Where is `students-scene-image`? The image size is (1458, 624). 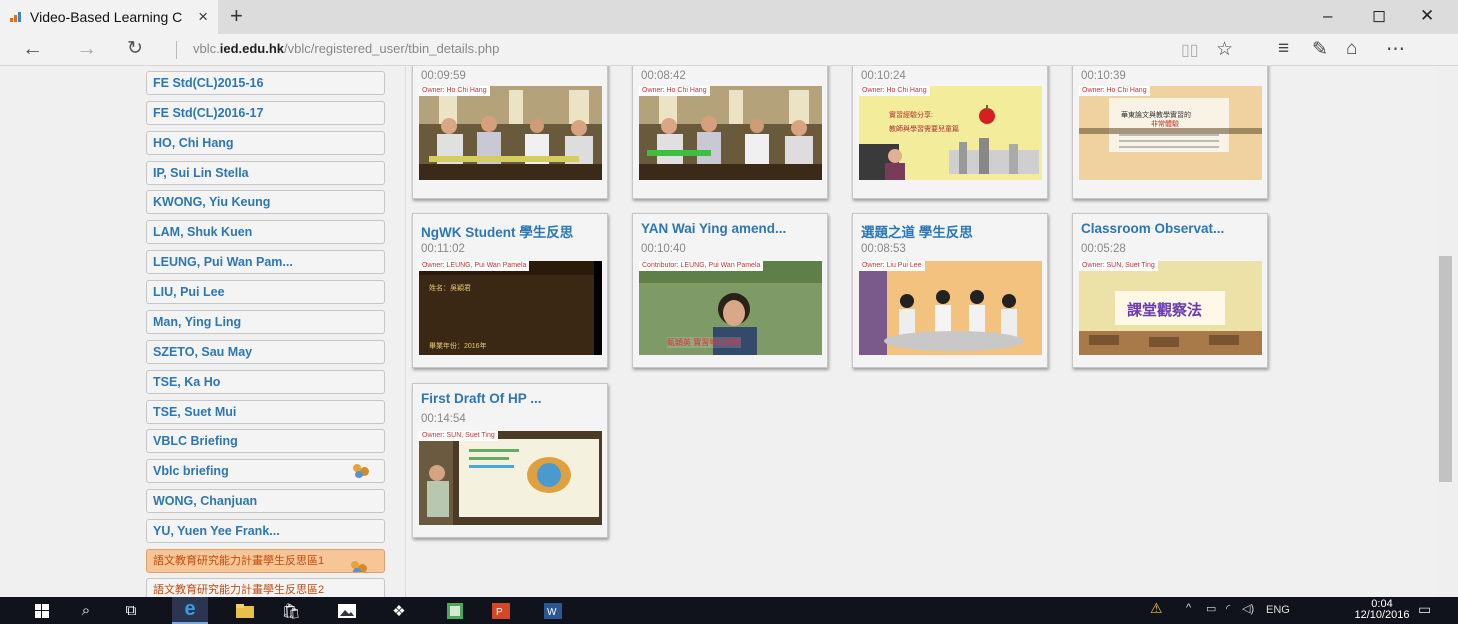
students-scene-image is located at coordinates (950, 308).